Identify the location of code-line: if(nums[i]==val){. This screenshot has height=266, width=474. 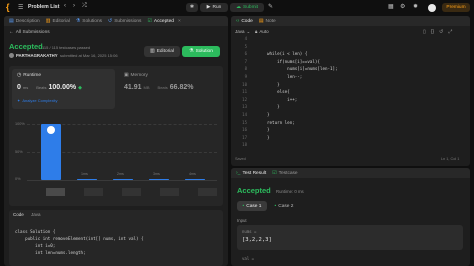
(293, 61).